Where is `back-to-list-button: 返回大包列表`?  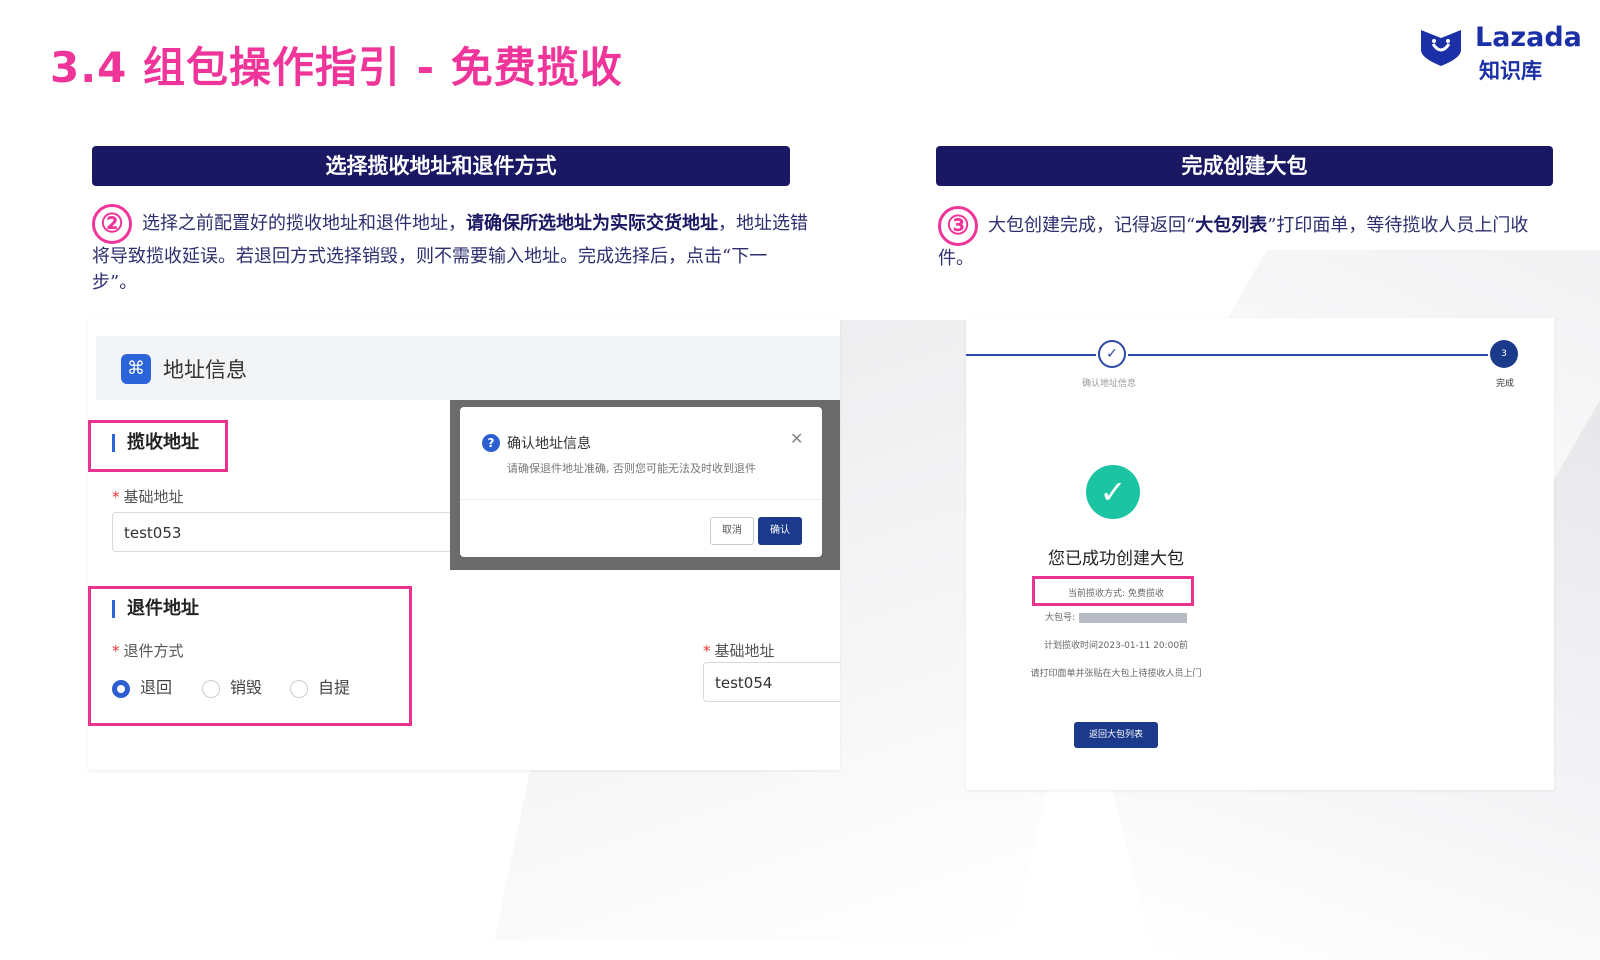
back-to-list-button: 返回大包列表 is located at coordinates (1116, 735).